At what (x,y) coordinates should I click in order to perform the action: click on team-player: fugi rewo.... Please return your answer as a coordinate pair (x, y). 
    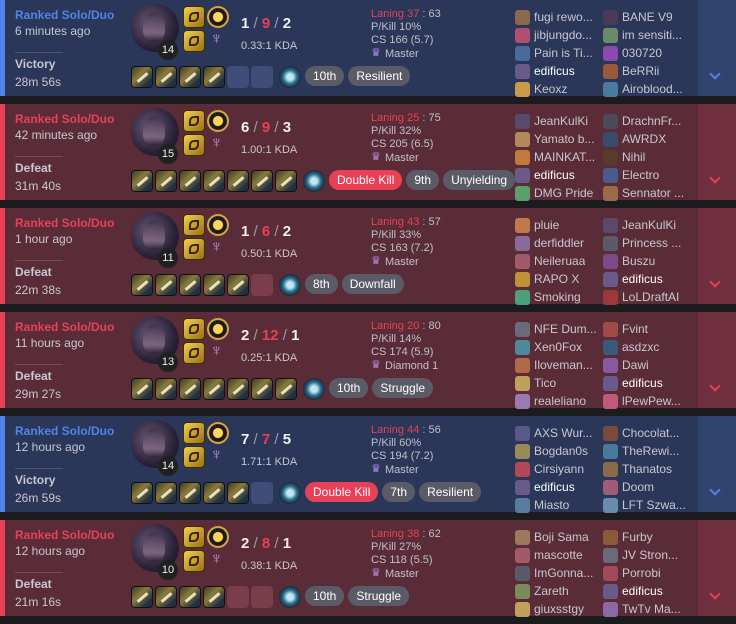
    Looking at the image, I should click on (557, 17).